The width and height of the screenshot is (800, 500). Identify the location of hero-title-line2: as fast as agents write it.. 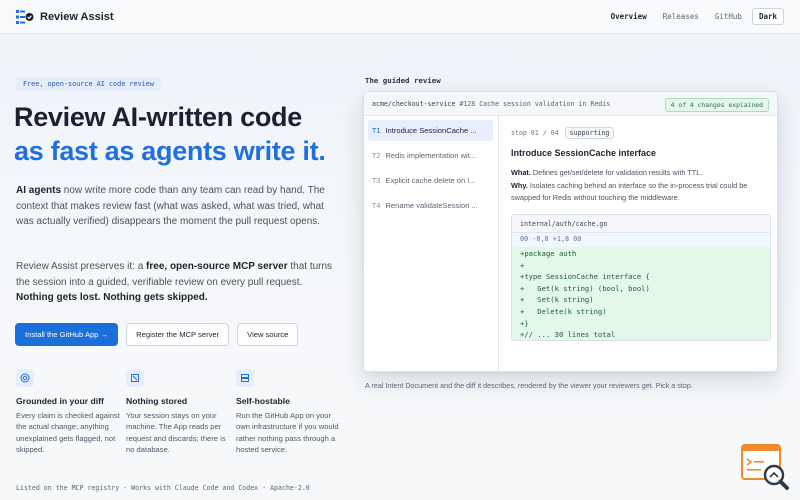
(170, 151).